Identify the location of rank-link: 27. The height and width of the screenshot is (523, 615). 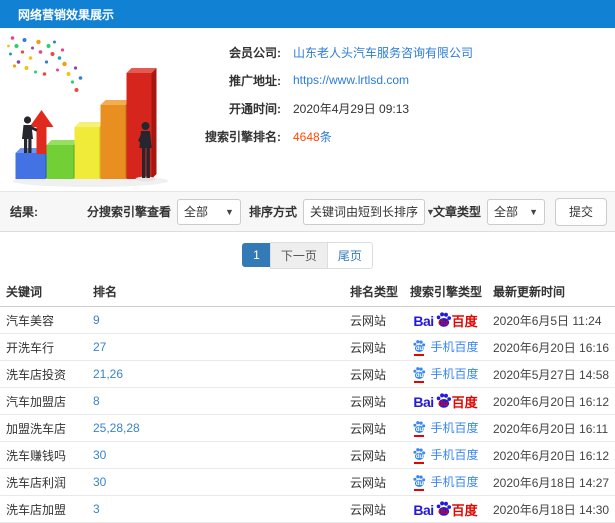
(99, 347).